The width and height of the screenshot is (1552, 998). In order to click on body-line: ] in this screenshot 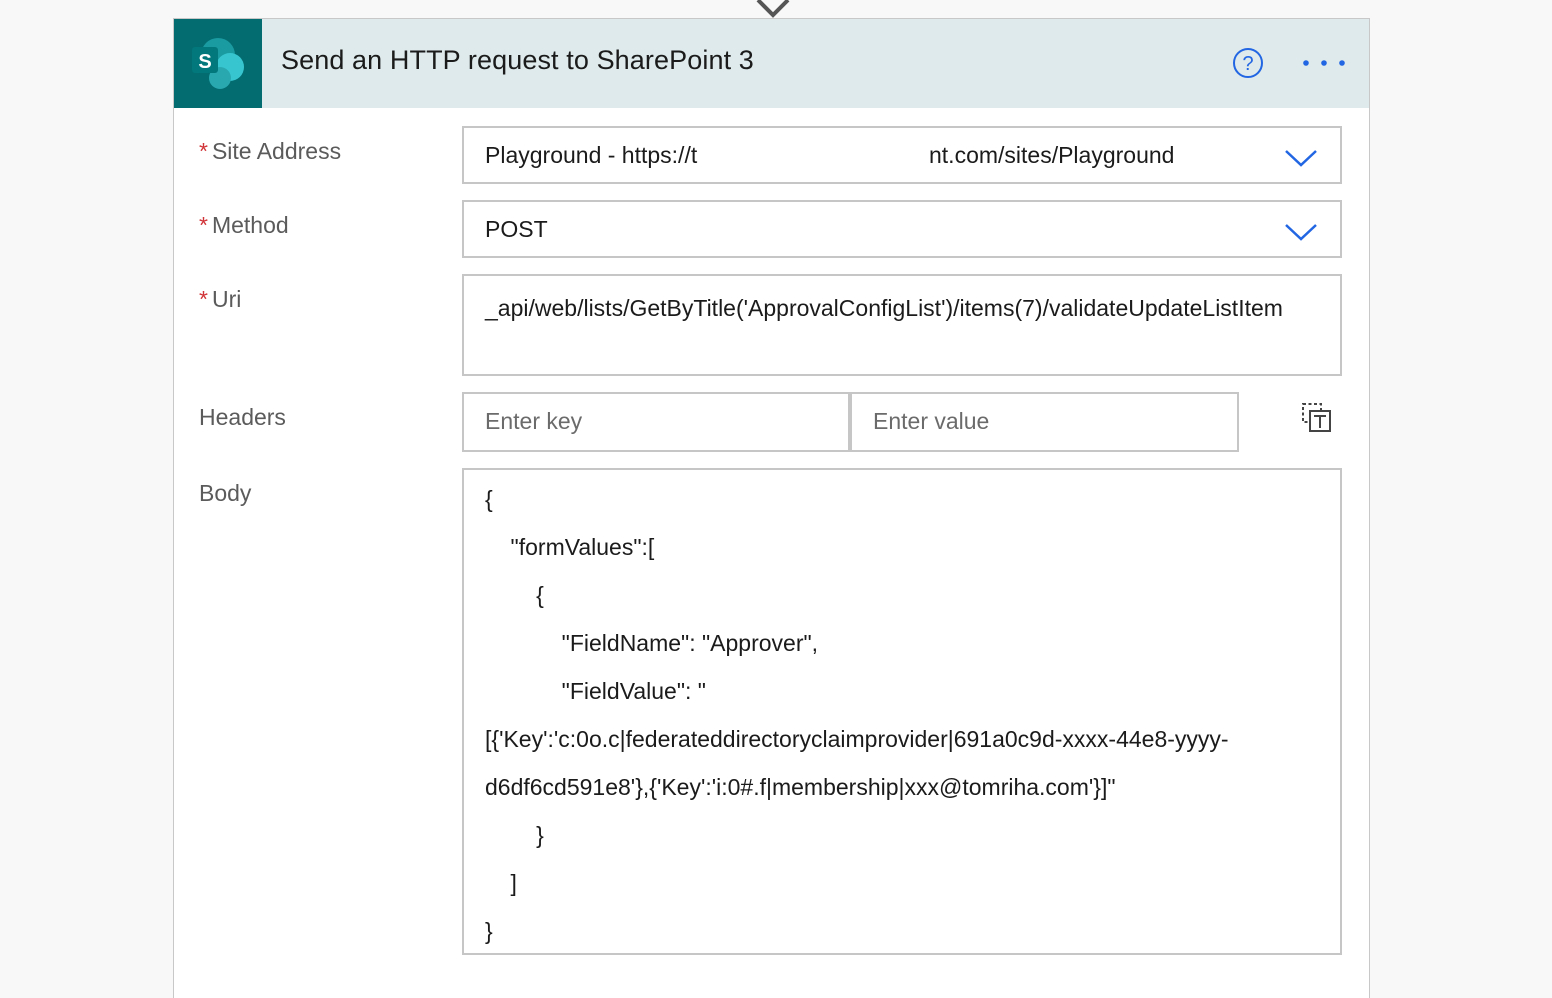, I will do `click(501, 883)`.